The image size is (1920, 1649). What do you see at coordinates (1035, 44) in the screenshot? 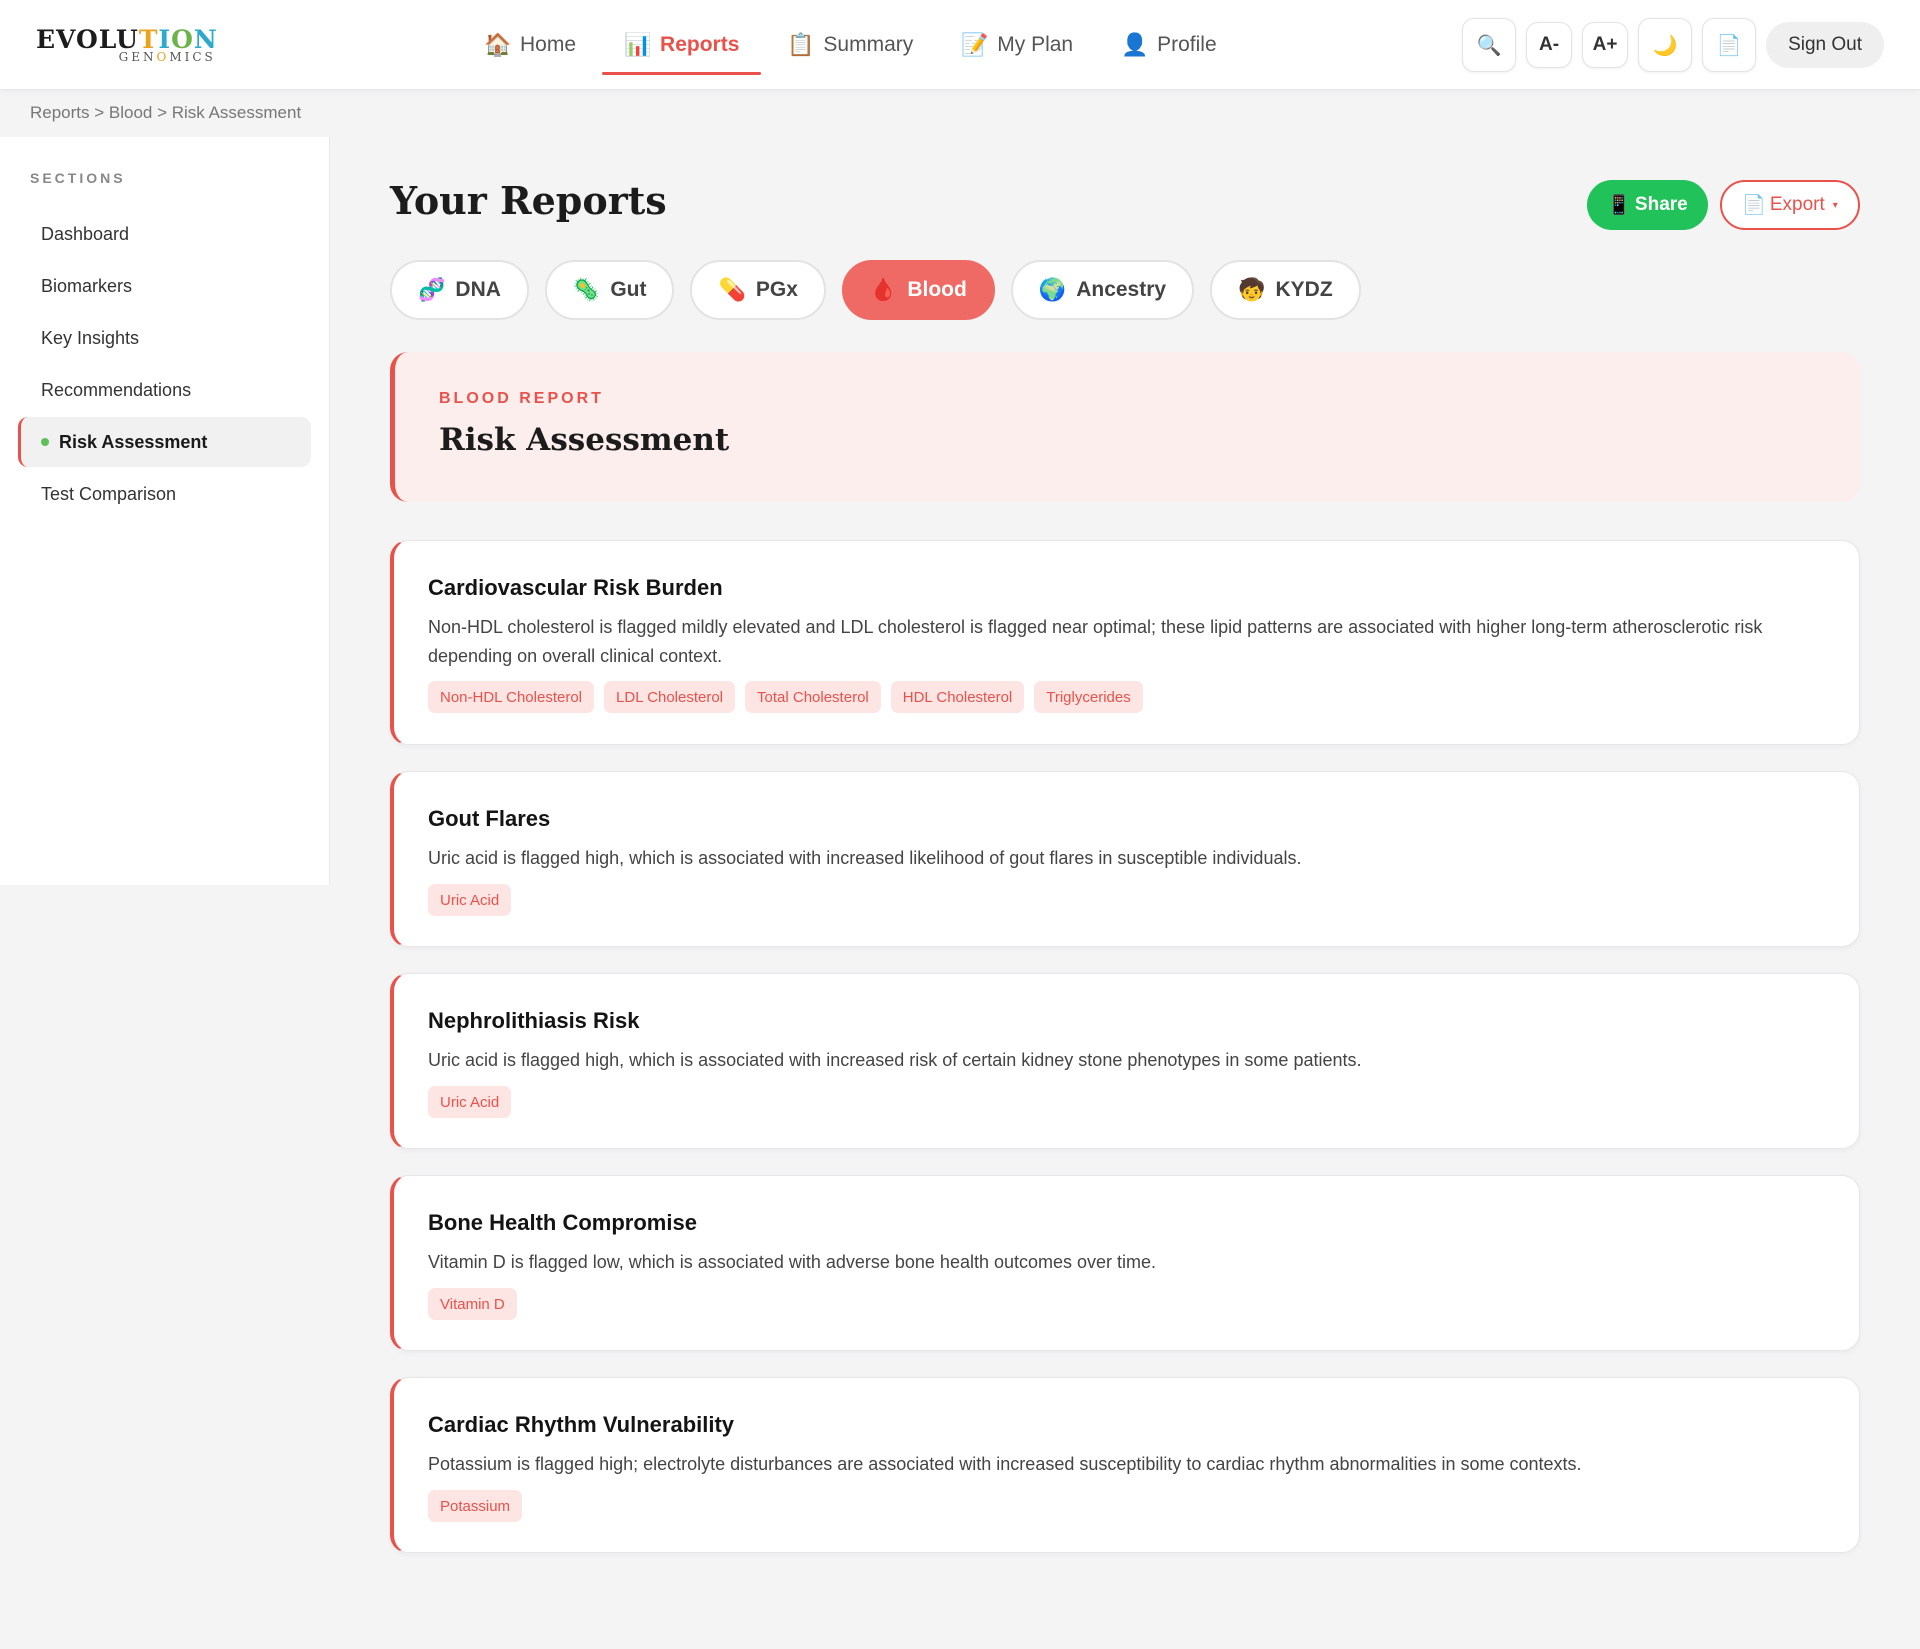
I see `nav-my-plan-label: My Plan` at bounding box center [1035, 44].